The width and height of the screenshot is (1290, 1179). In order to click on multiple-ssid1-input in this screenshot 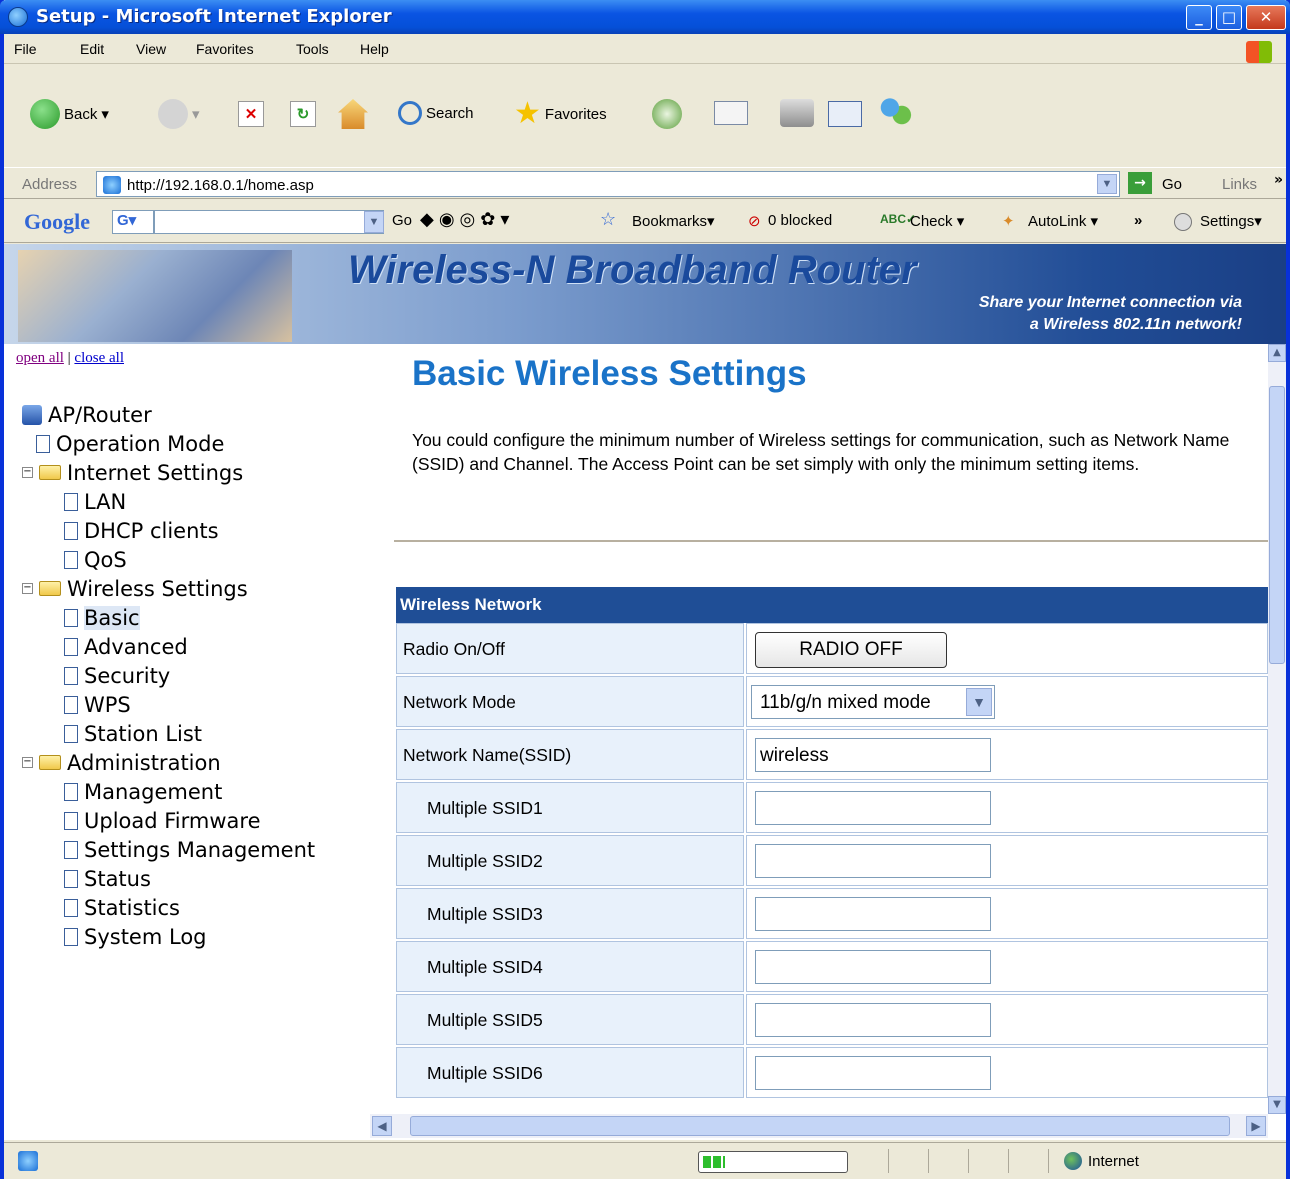, I will do `click(873, 808)`.